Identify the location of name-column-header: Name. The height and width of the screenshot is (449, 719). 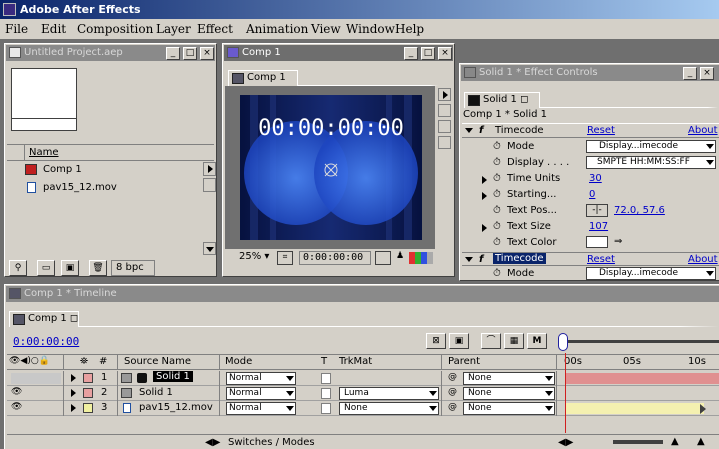
(44, 152).